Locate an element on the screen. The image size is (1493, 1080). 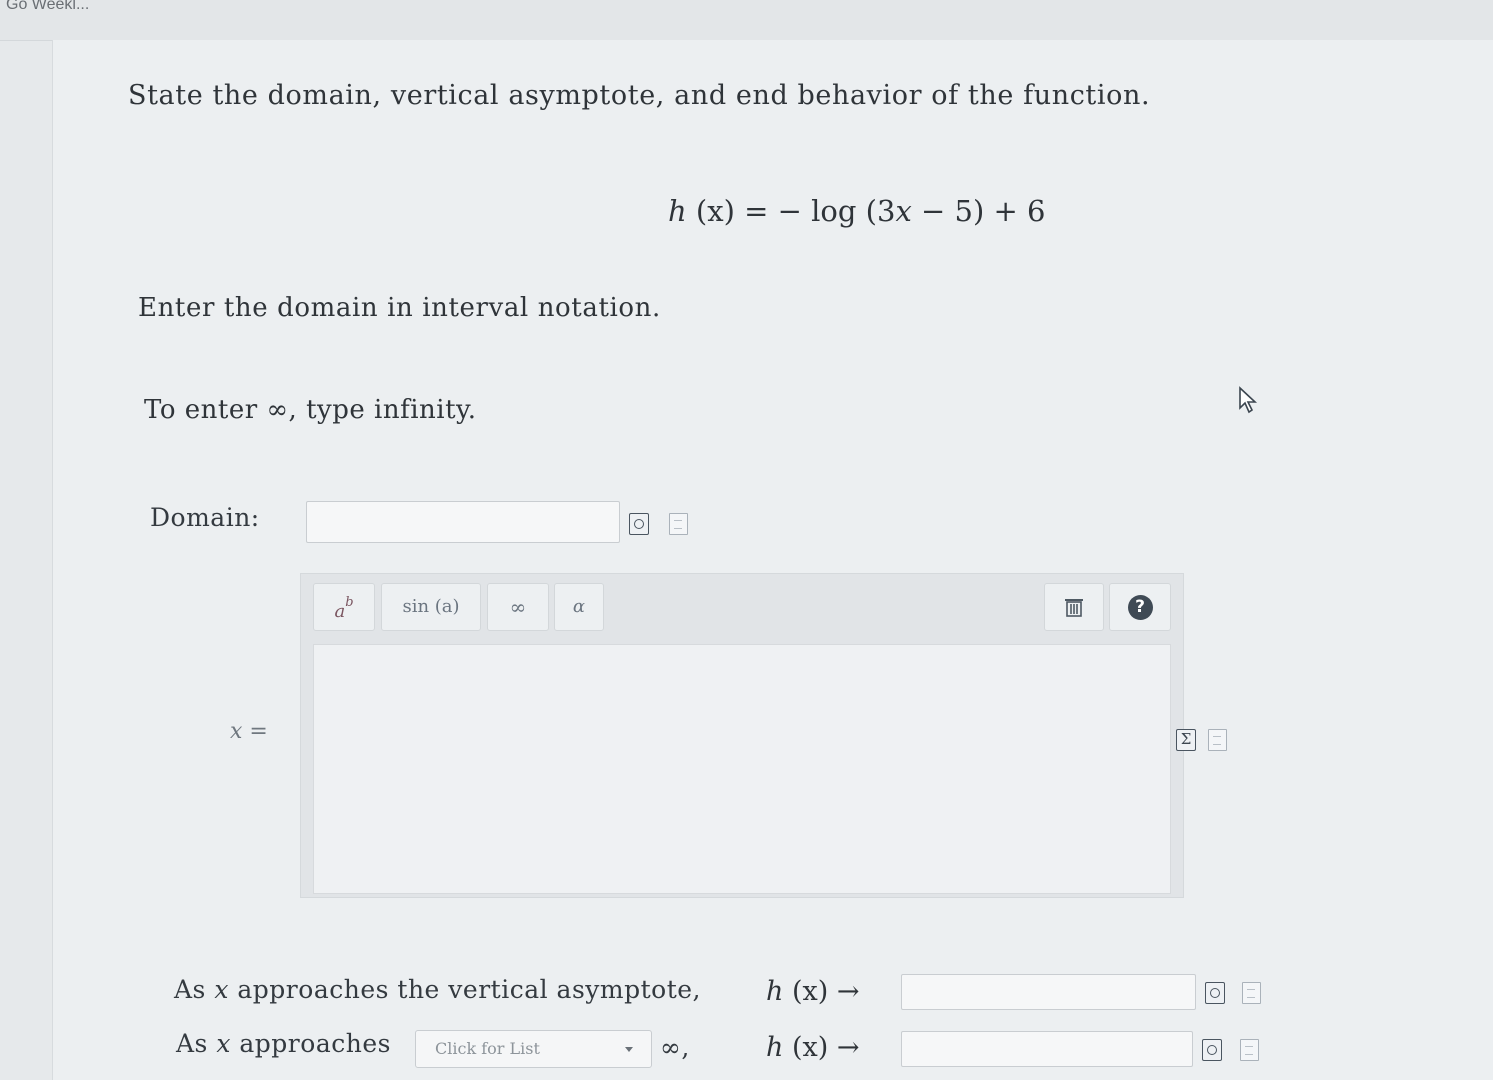
power-button: ab is located at coordinates (344, 607).